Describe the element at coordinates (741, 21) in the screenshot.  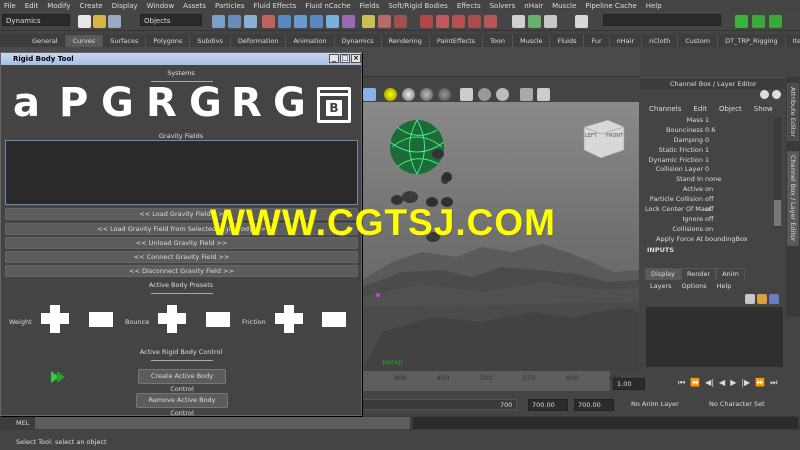
I see `show-attribute-editor-icon` at that location.